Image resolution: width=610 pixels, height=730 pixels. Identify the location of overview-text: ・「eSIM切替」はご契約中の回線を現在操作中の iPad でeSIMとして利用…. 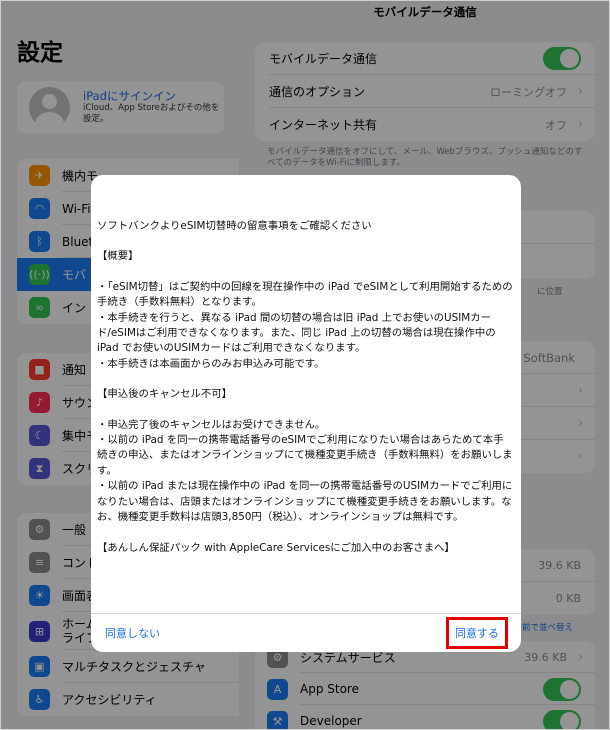
(305, 325).